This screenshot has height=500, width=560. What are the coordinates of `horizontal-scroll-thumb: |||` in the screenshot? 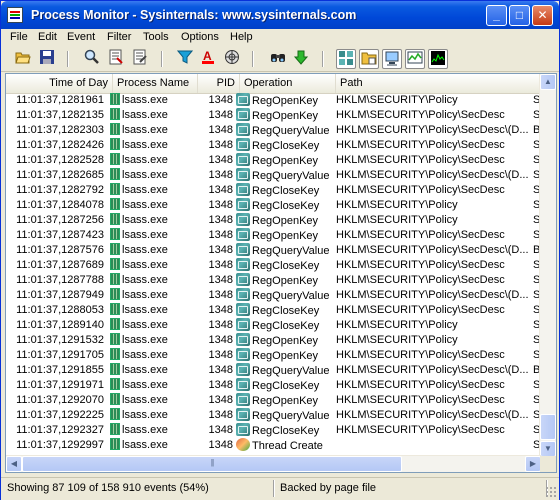 It's located at (212, 464).